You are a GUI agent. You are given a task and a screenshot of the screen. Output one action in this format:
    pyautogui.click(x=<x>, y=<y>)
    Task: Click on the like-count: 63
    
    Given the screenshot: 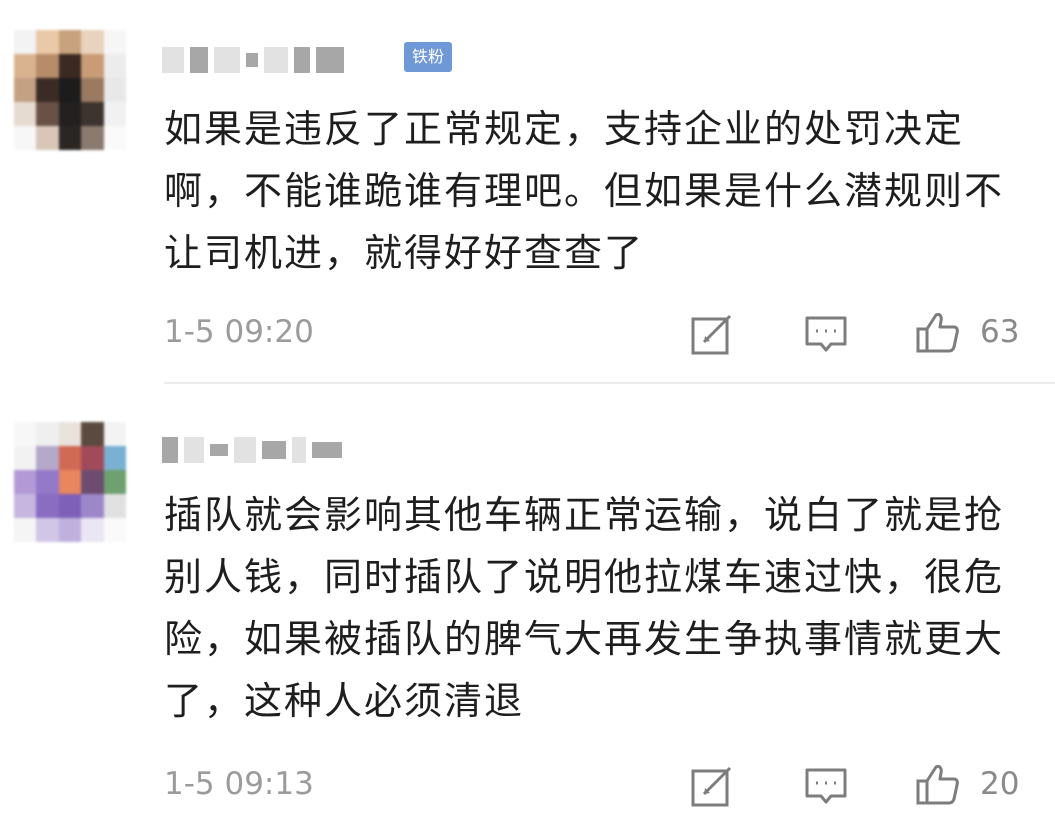 What is the action you would take?
    pyautogui.click(x=1000, y=332)
    